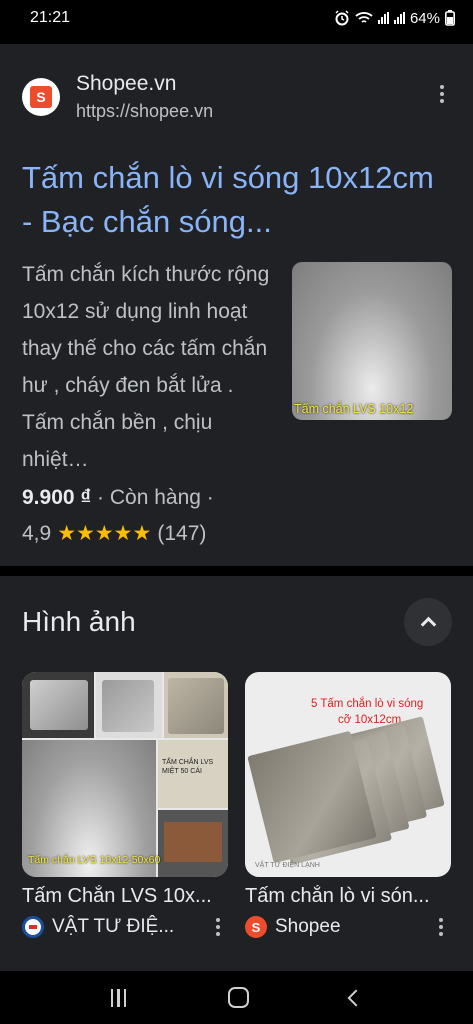  What do you see at coordinates (256, 927) in the screenshot?
I see `shopee-logo-icon: S` at bounding box center [256, 927].